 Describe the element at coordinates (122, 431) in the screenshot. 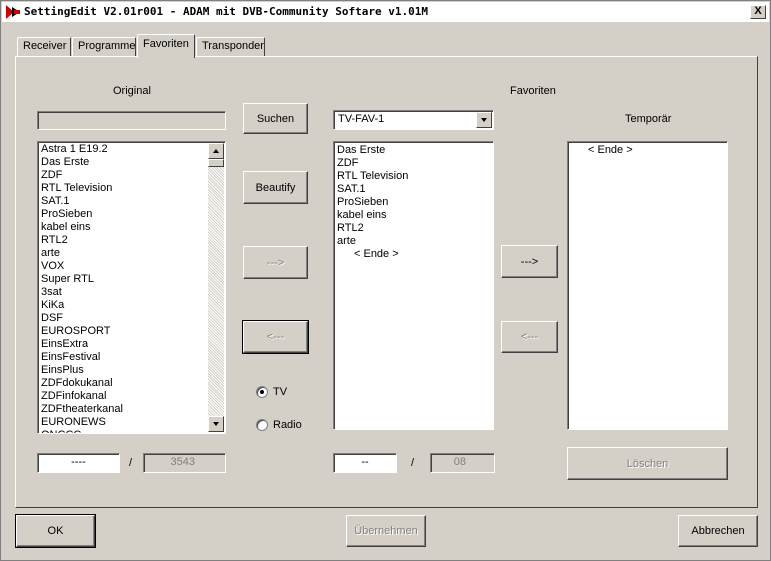

I see `list-item: ONCCC` at that location.